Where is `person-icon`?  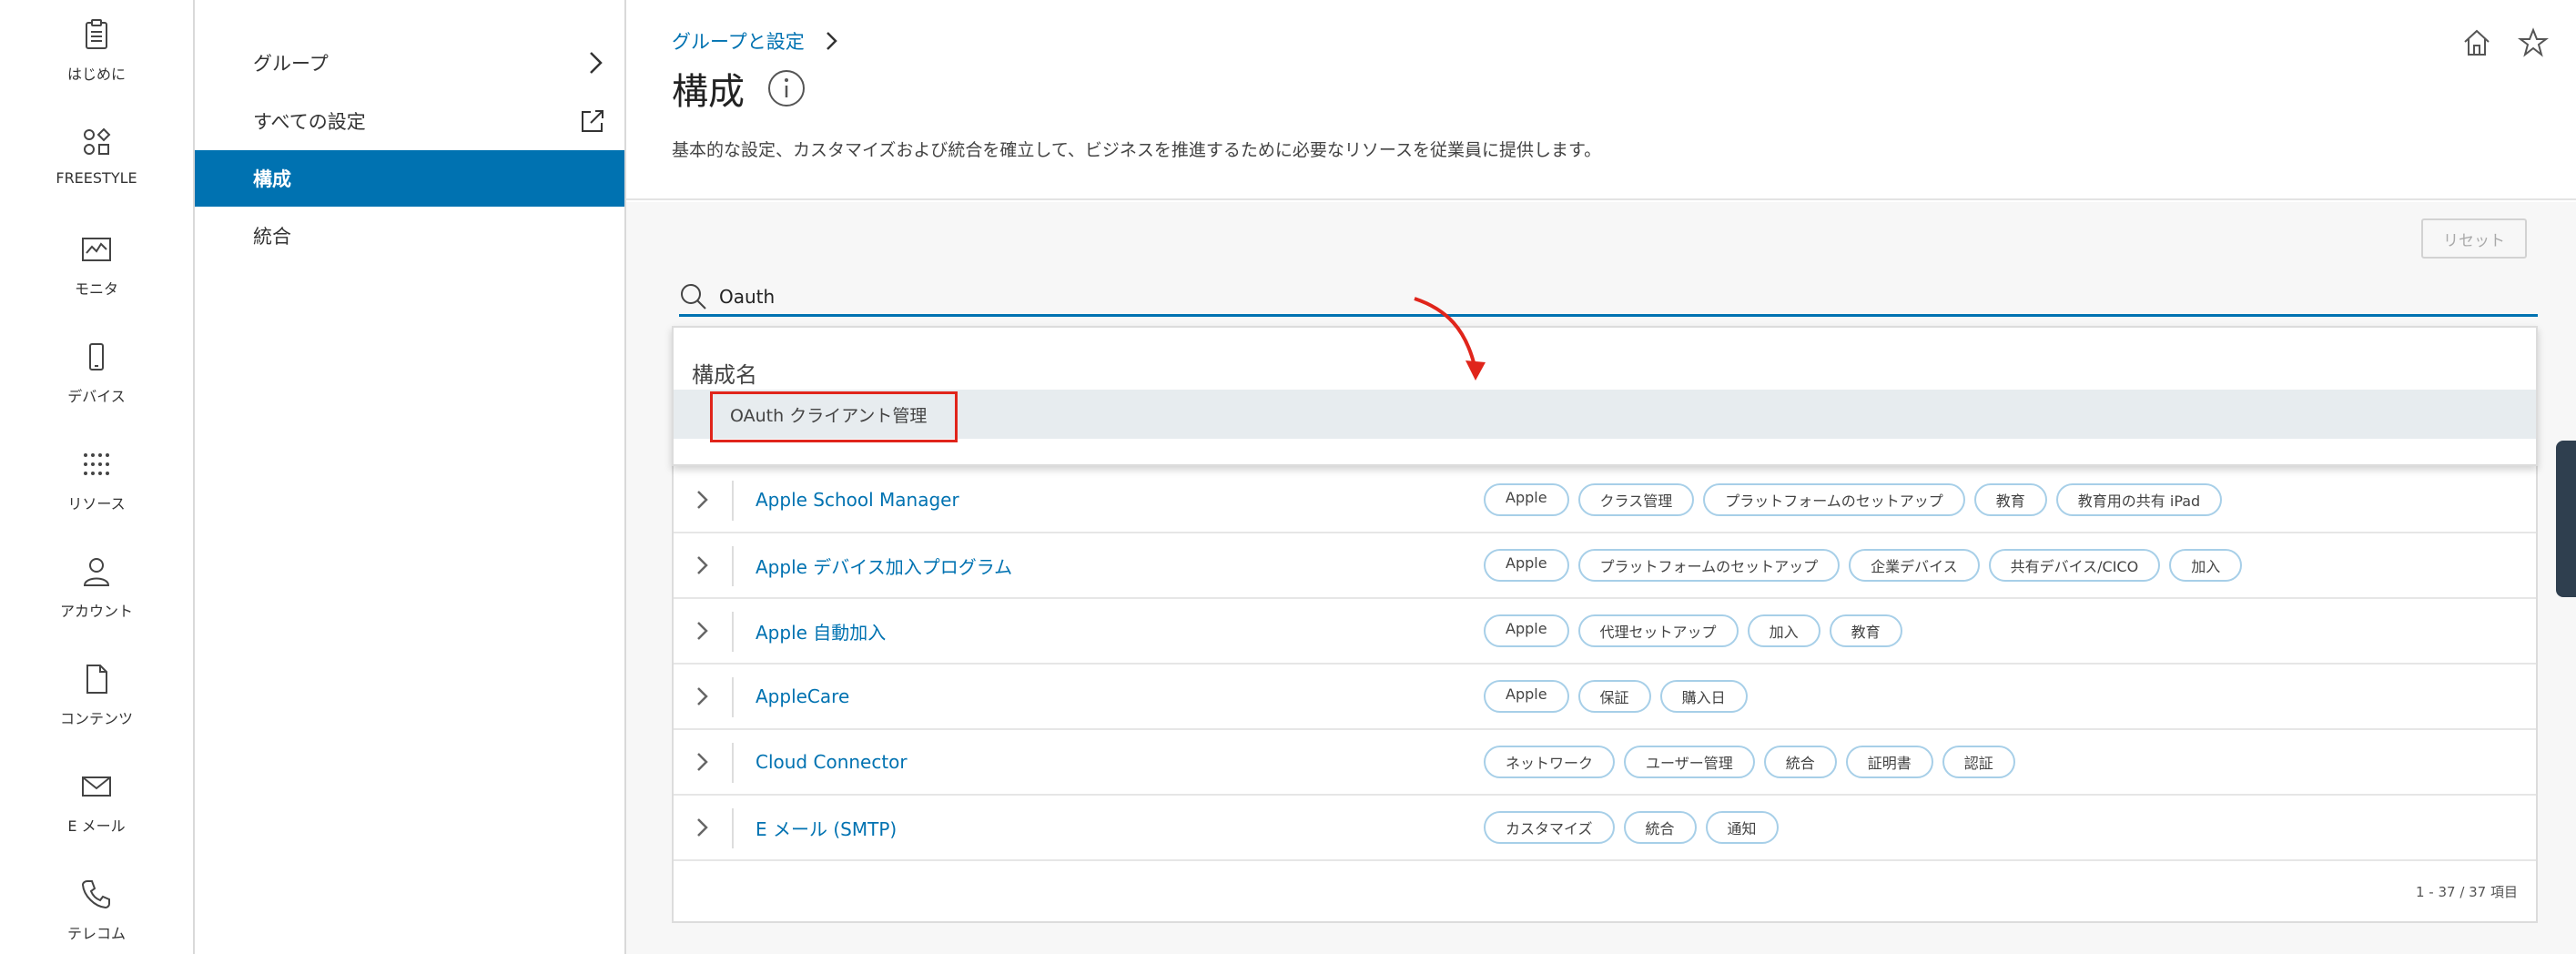 person-icon is located at coordinates (96, 572).